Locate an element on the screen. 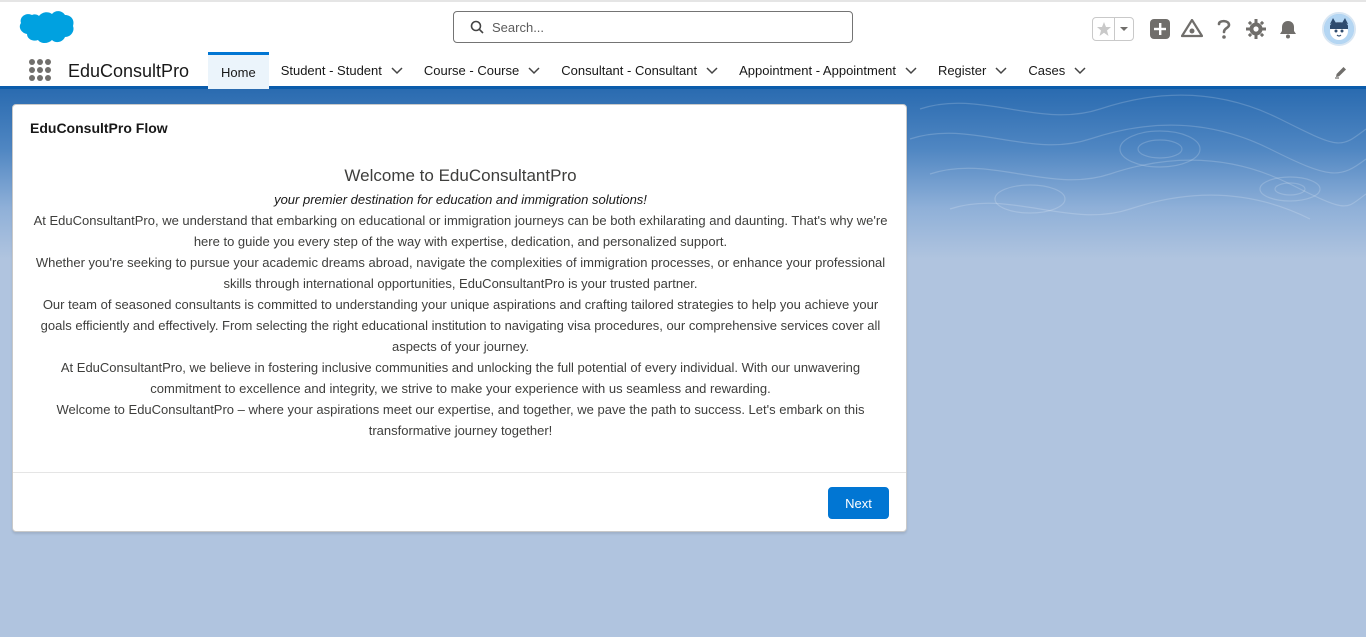 This screenshot has height=637, width=1366. nav-tab-consultant: Consultant - Consultant is located at coordinates (638, 70).